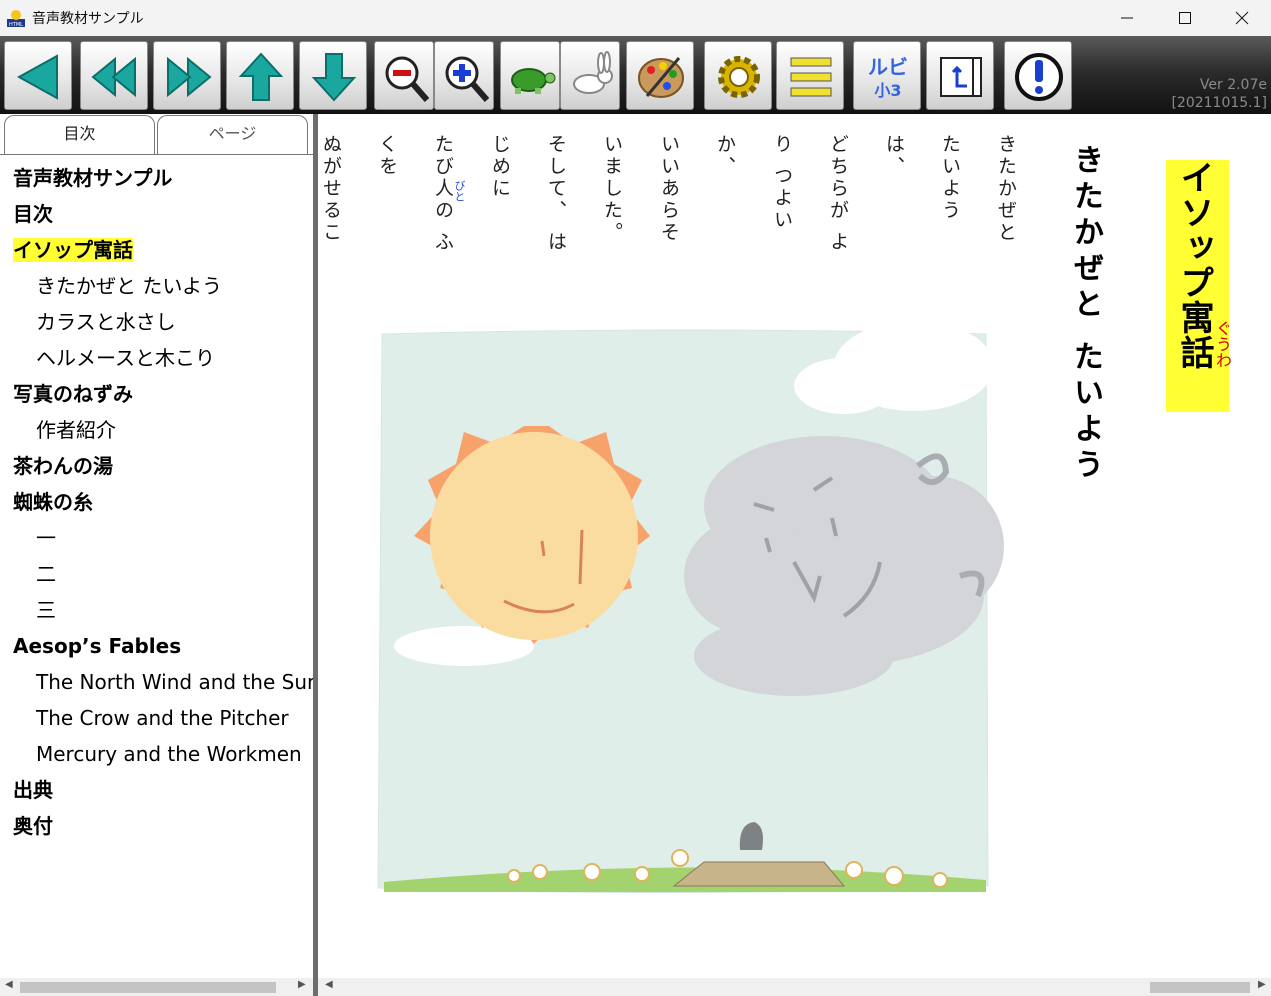 The width and height of the screenshot is (1271, 996). Describe the element at coordinates (16, 18) in the screenshot. I see `app-icon: HTML` at that location.